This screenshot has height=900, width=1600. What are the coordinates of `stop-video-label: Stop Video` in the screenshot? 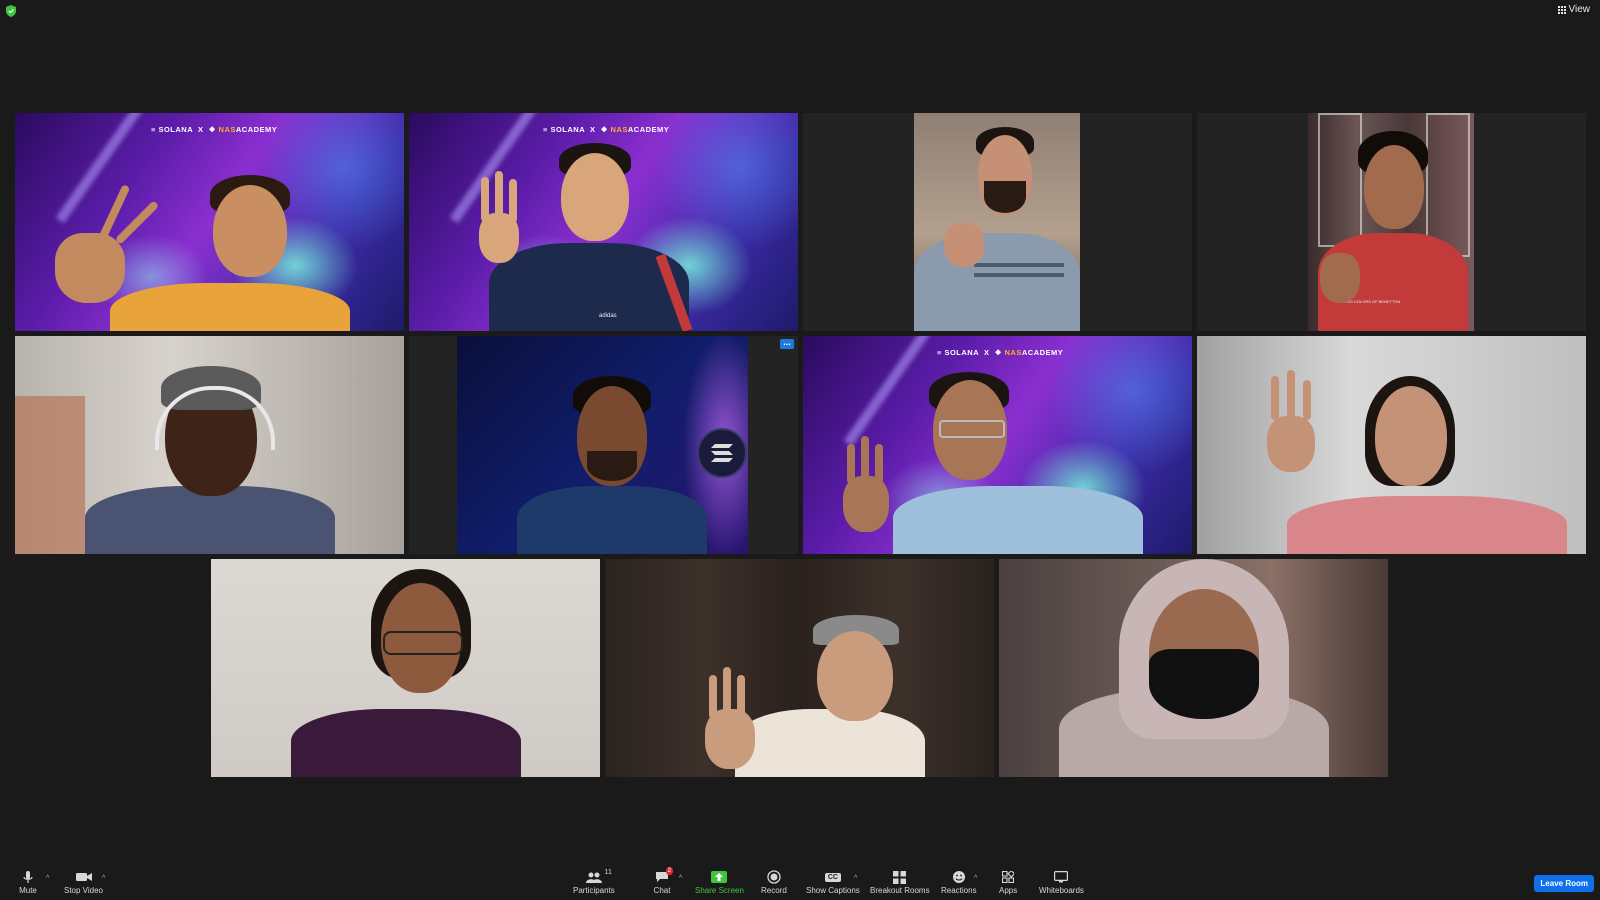 It's located at (83, 890).